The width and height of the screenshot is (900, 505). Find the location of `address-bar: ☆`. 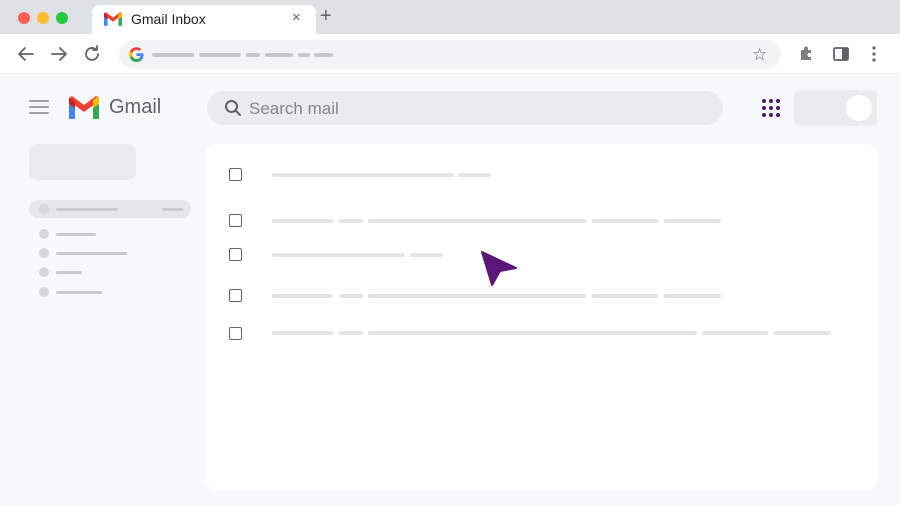

address-bar: ☆ is located at coordinates (450, 54).